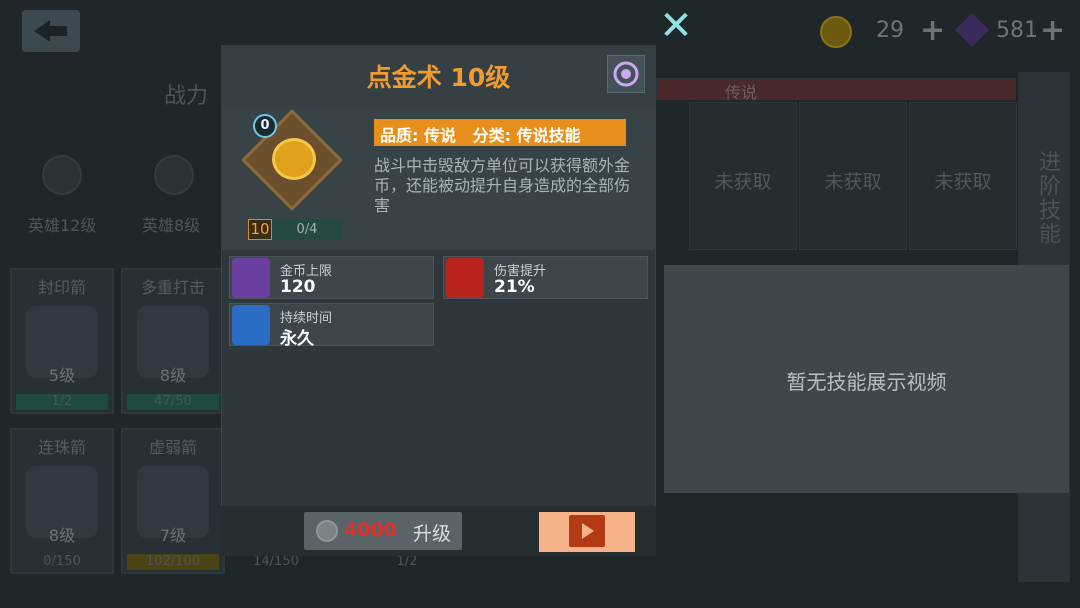 The width and height of the screenshot is (1080, 608). What do you see at coordinates (61, 287) in the screenshot?
I see `skill-card-title: 封印箭` at bounding box center [61, 287].